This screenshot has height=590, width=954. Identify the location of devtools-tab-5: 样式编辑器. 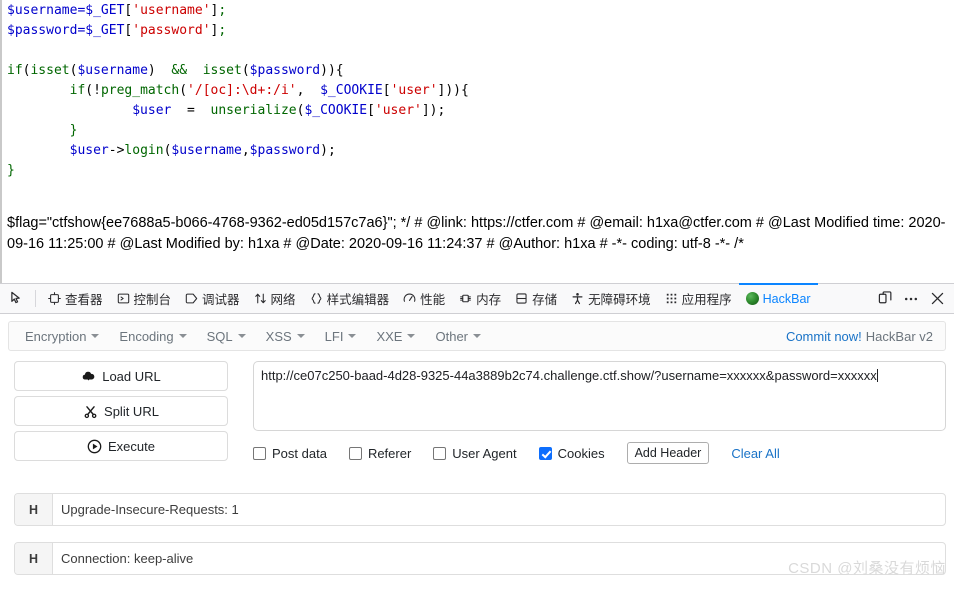
(350, 298).